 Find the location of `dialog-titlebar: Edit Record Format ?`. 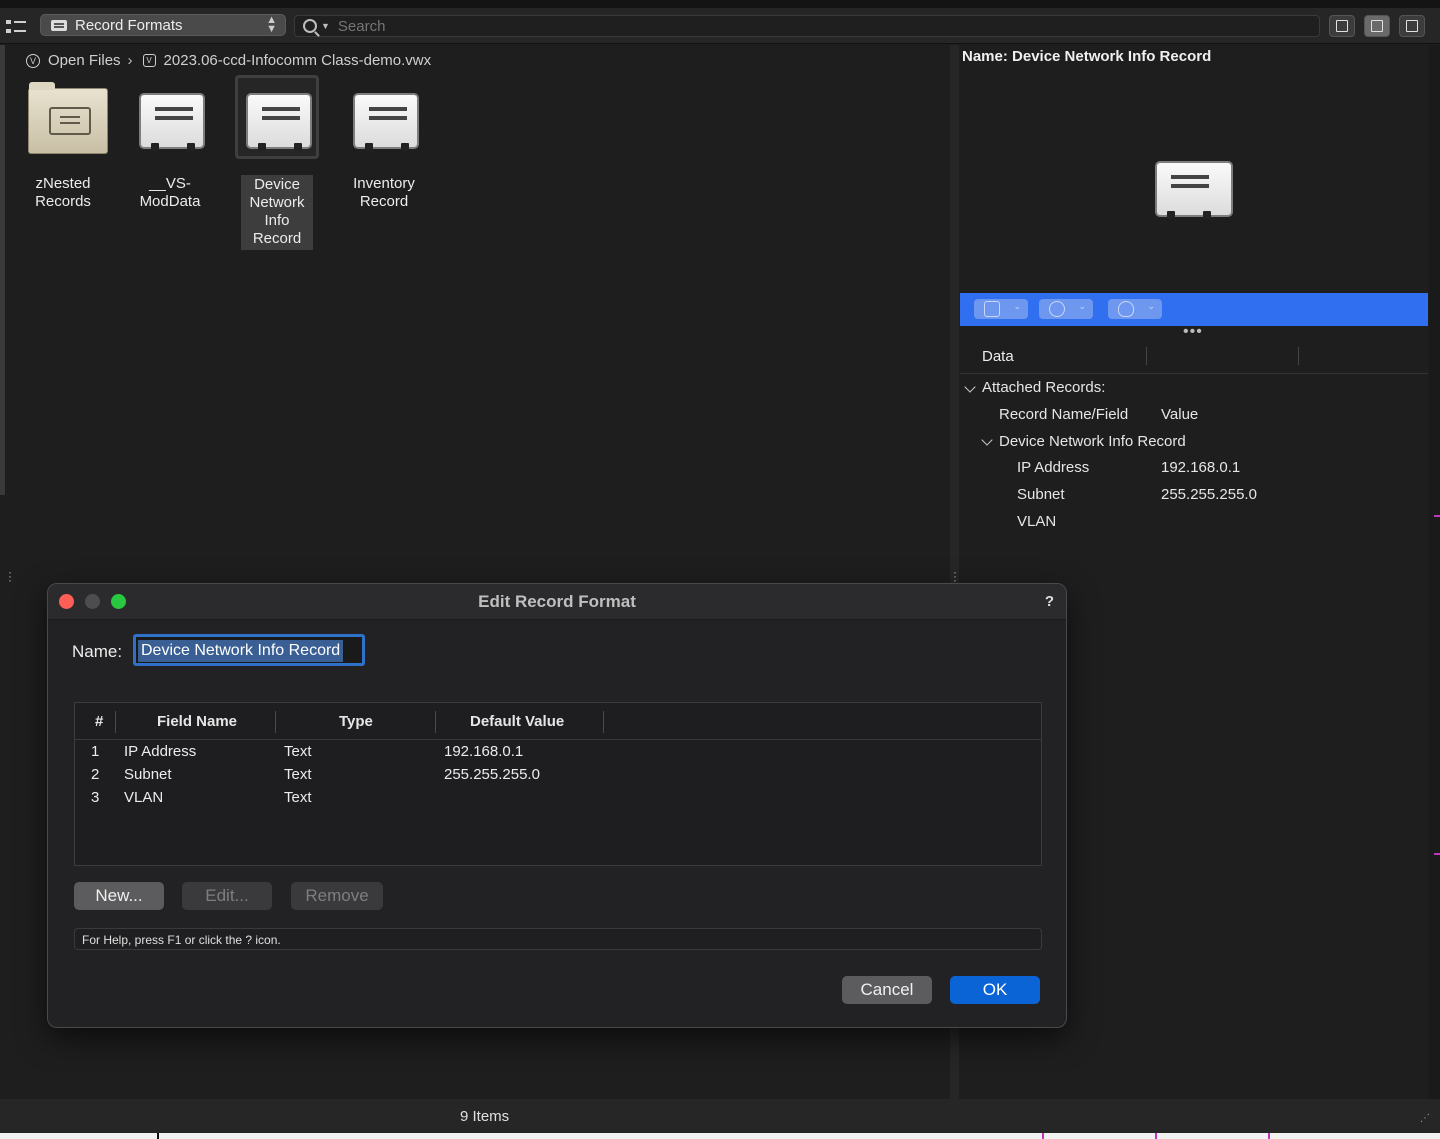

dialog-titlebar: Edit Record Format ? is located at coordinates (557, 602).